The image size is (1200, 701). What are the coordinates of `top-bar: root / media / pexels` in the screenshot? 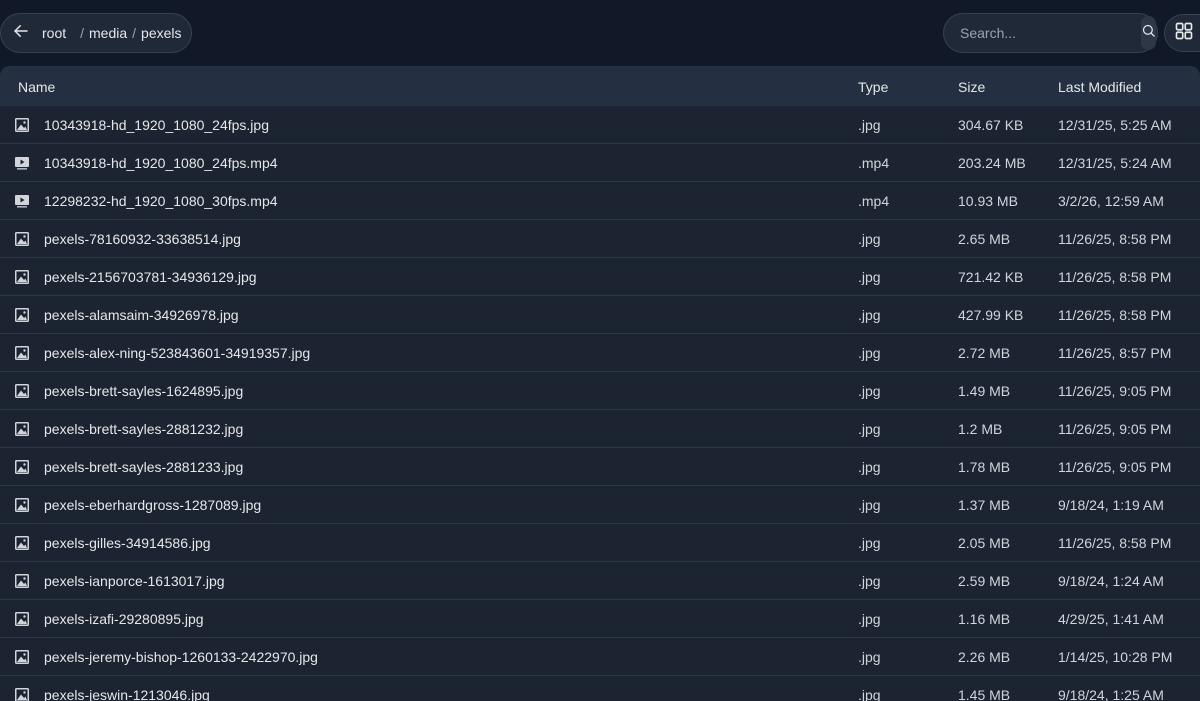 It's located at (600, 33).